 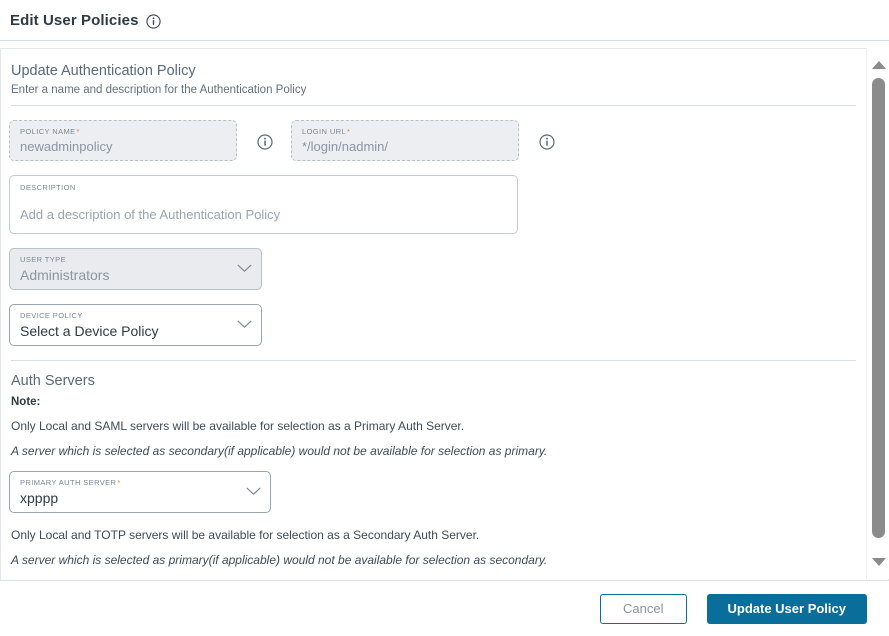 I want to click on vertical-scrollbar, so click(x=877, y=313).